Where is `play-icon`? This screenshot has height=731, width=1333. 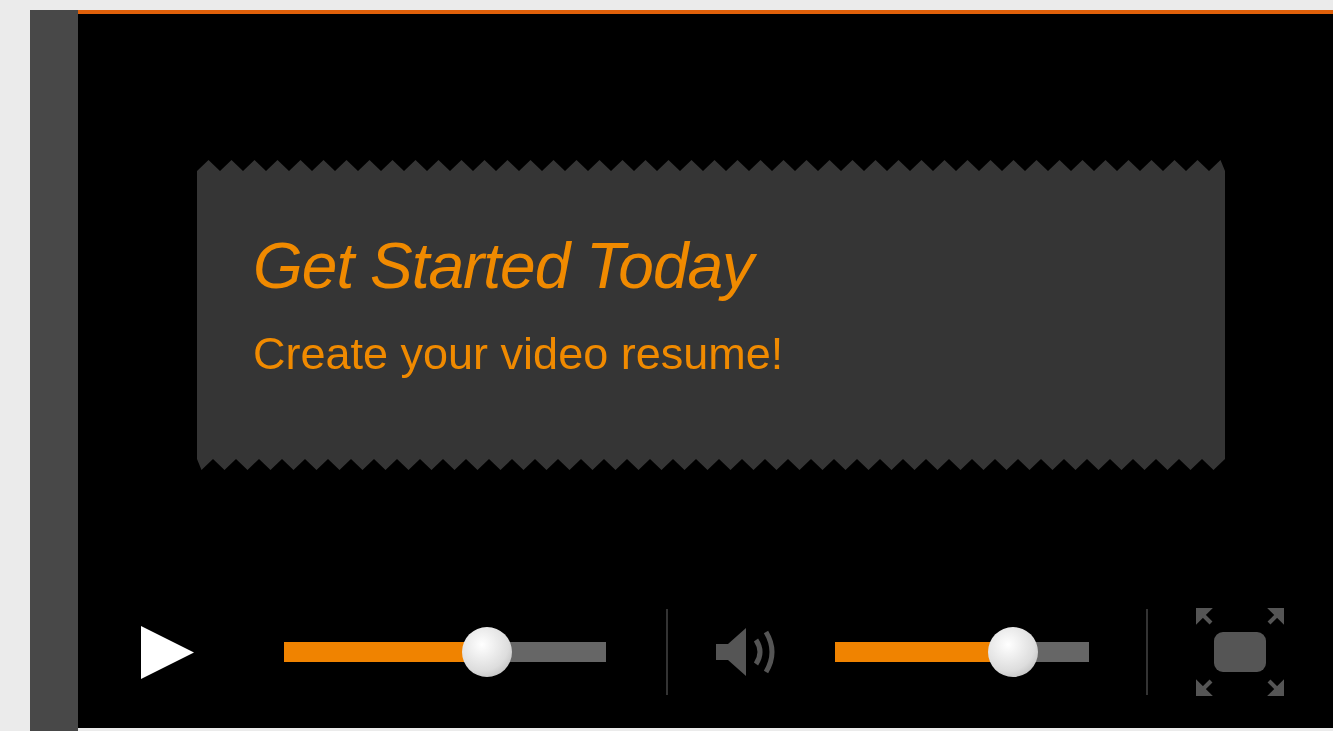
play-icon is located at coordinates (167, 652).